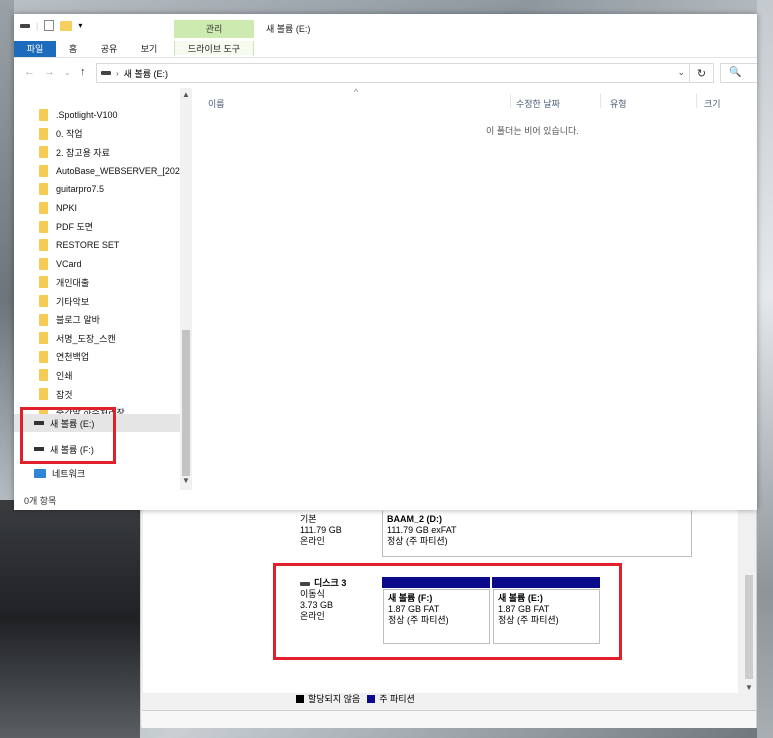 The height and width of the screenshot is (738, 773). What do you see at coordinates (66, 25) in the screenshot?
I see `new-folder-icon` at bounding box center [66, 25].